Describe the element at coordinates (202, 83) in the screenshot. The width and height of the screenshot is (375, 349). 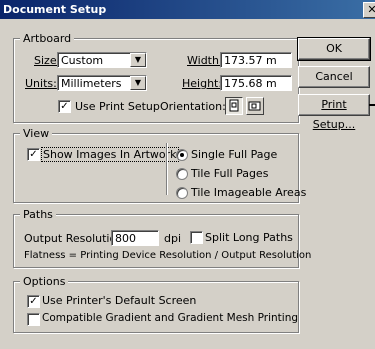
I see `height-label: Height:` at that location.